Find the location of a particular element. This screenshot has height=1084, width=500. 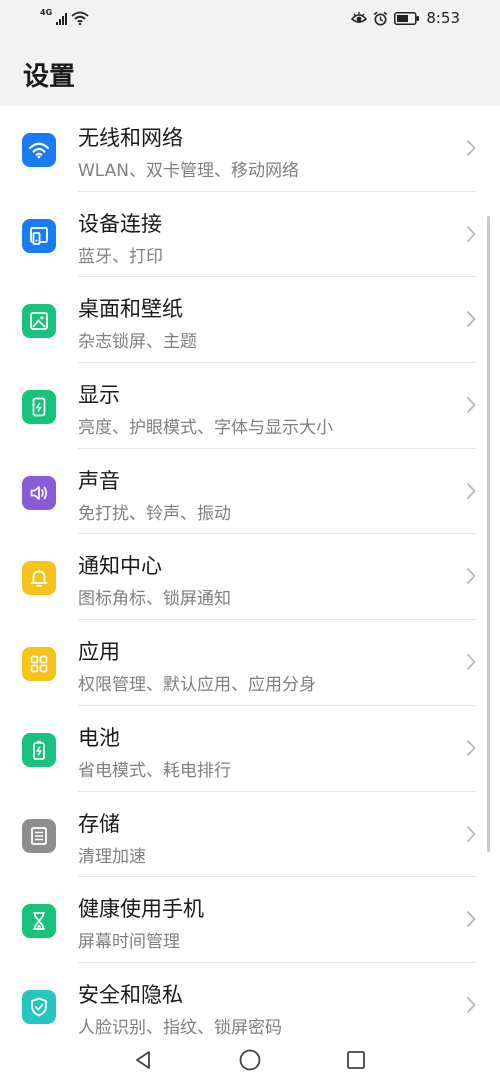

settings-item-subtitle: WLAN、双卡管理、移动网络 is located at coordinates (189, 171).